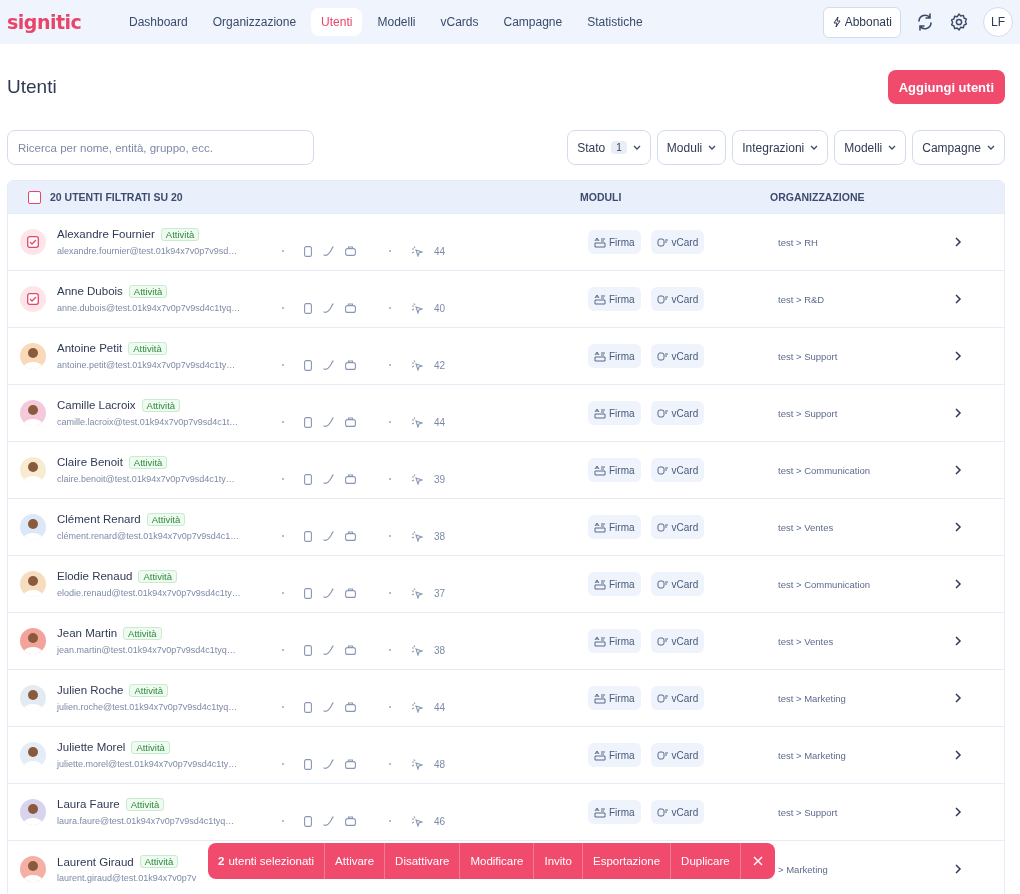 The height and width of the screenshot is (894, 1020). I want to click on user-name: Clément Renard, so click(99, 519).